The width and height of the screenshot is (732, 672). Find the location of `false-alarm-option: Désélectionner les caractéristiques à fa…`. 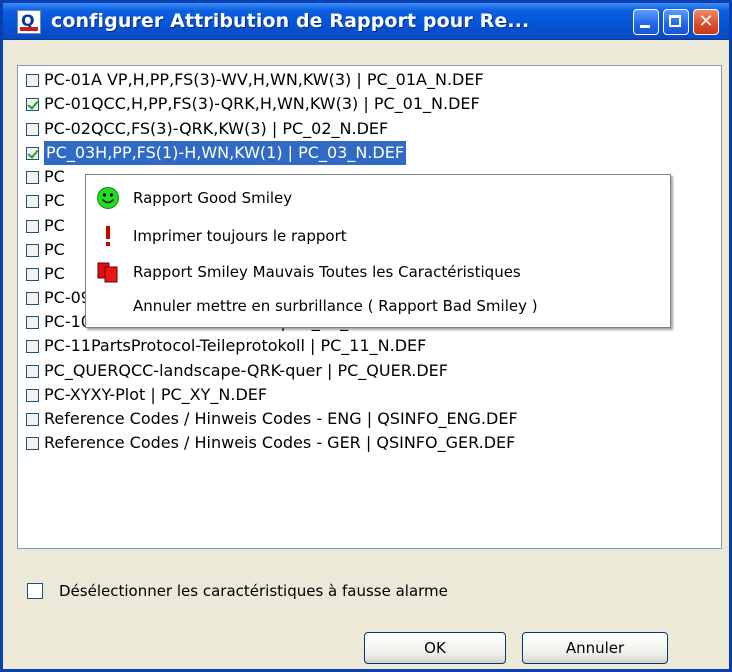

false-alarm-option: Désélectionner les caractéristiques à fa… is located at coordinates (237, 591).